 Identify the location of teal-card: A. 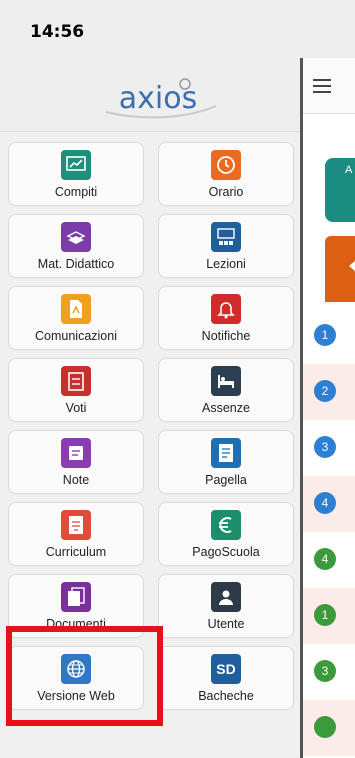
(340, 190).